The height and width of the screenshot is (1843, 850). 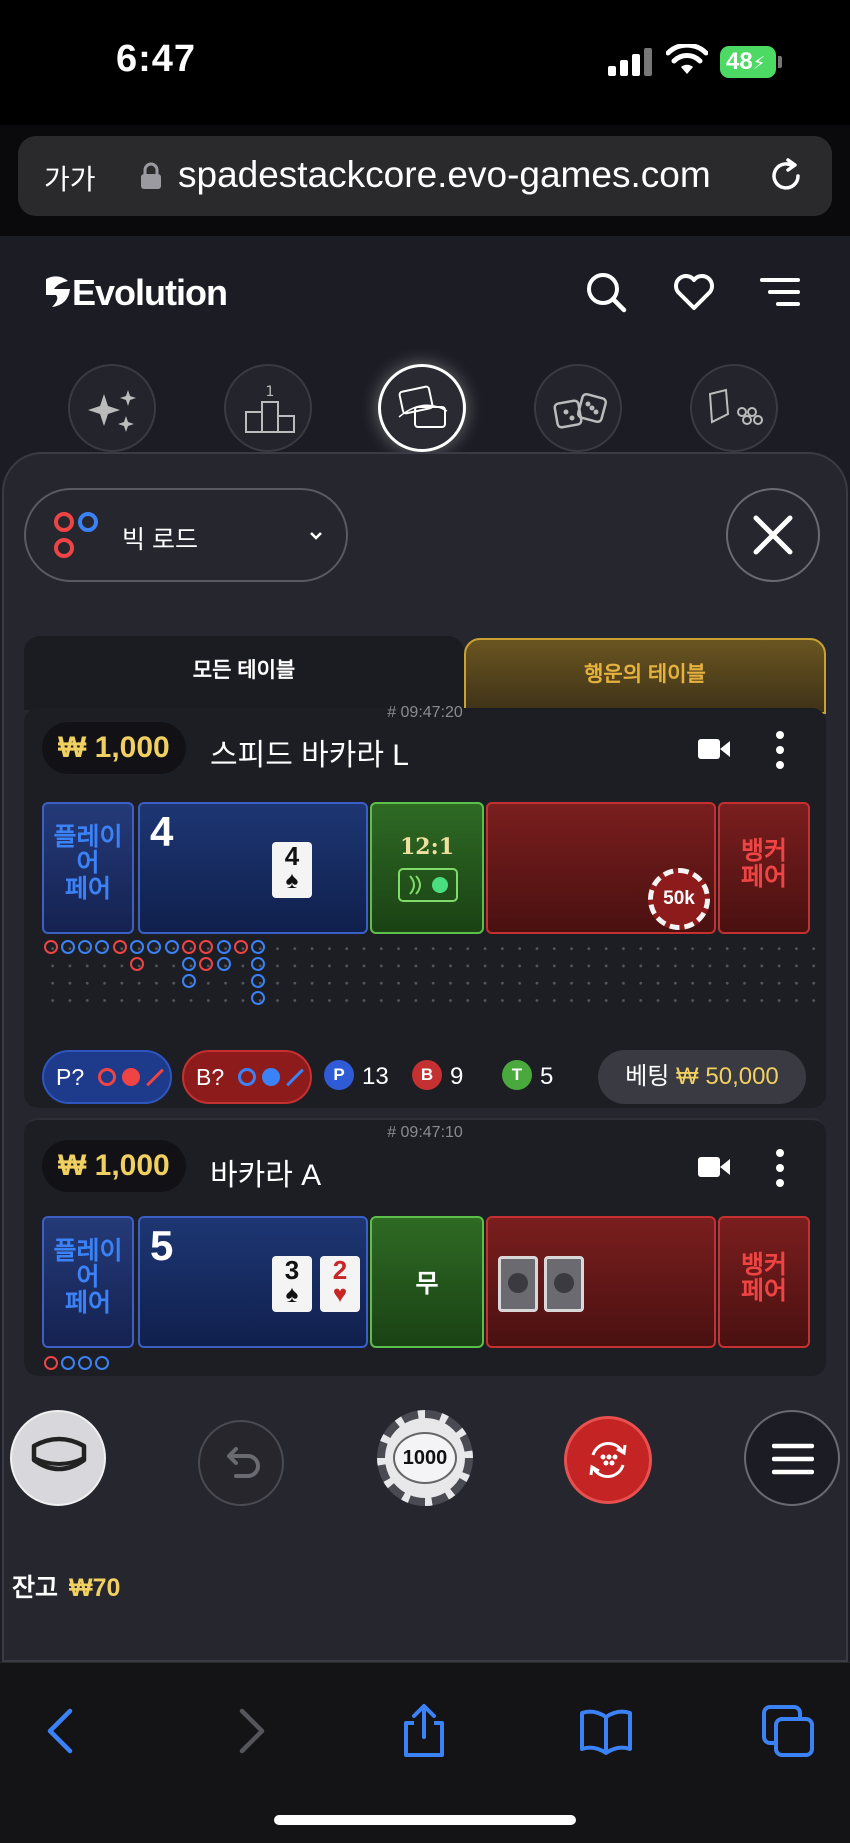 I want to click on dice-icon, so click(x=580, y=410).